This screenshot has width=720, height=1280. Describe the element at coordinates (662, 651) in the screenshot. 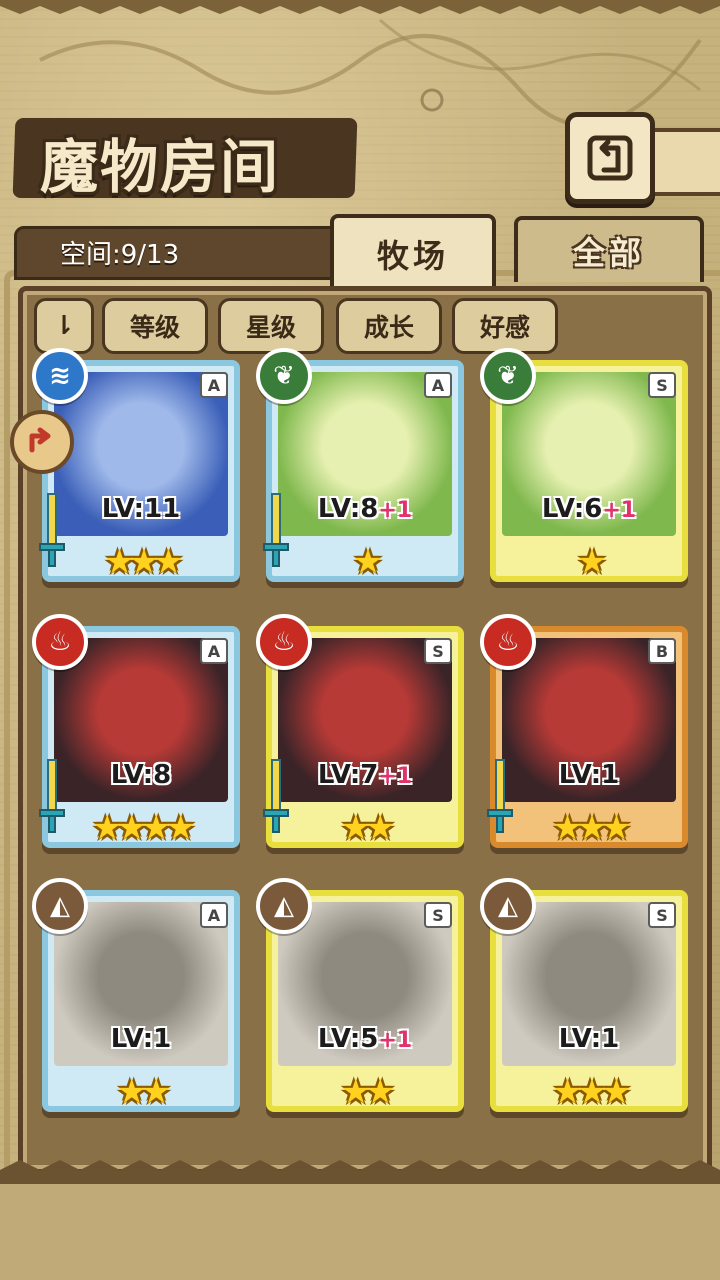

I see `rank-badge: B` at that location.